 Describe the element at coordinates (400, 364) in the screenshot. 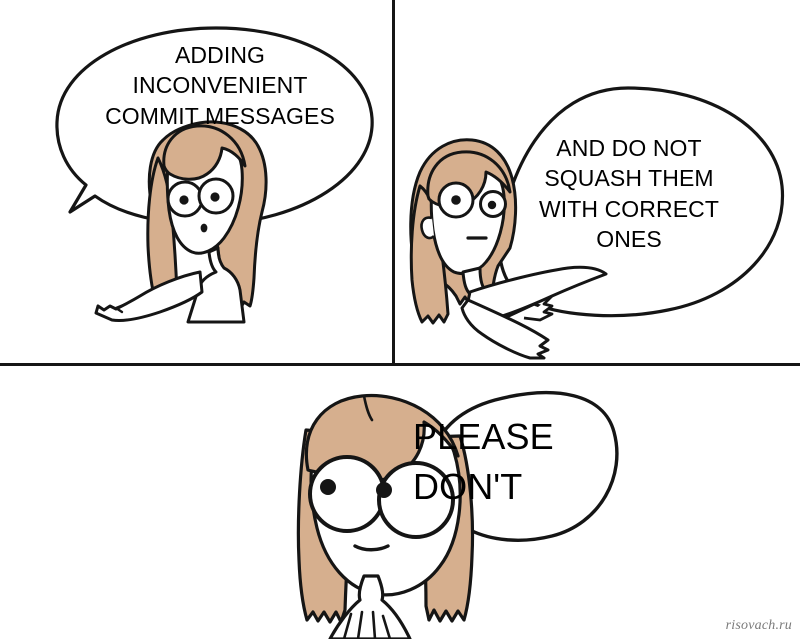

I see `panel-divider-horizontal` at that location.